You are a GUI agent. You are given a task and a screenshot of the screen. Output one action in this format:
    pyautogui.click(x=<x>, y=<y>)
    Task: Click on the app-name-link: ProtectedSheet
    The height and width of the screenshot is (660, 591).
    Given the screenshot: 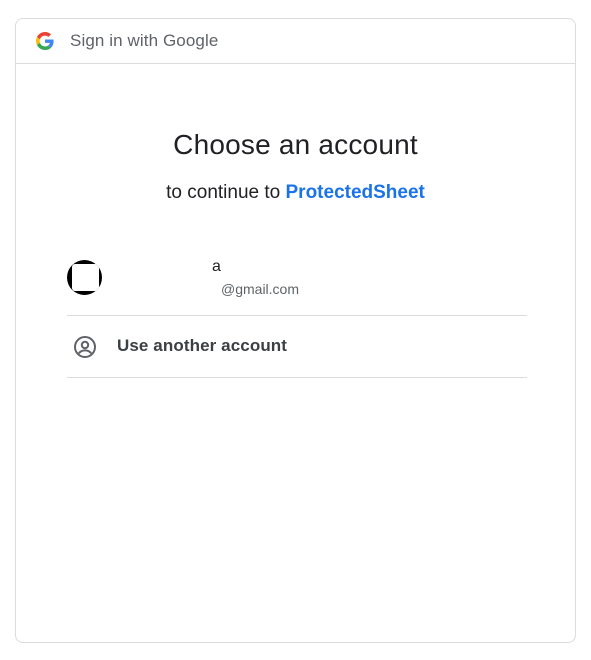 What is the action you would take?
    pyautogui.click(x=355, y=192)
    